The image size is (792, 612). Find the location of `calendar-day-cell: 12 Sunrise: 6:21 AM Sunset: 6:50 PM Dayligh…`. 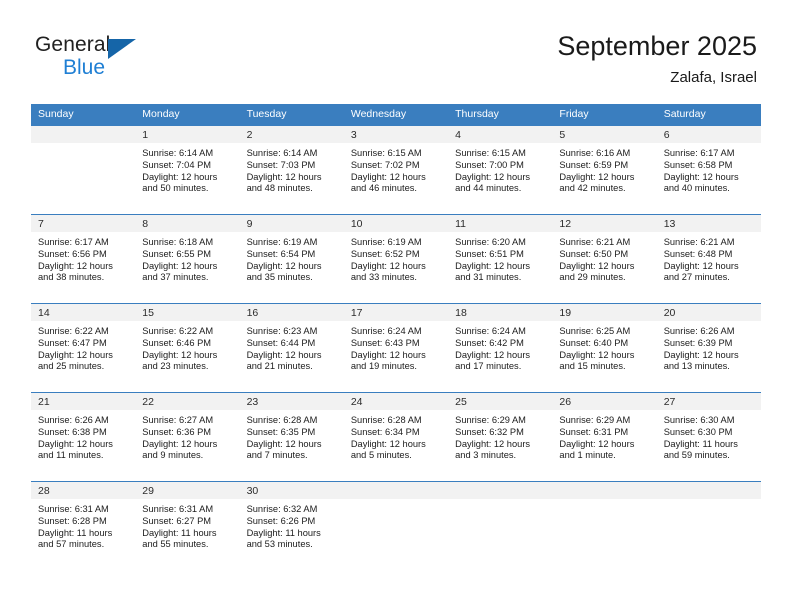

calendar-day-cell: 12 Sunrise: 6:21 AM Sunset: 6:50 PM Dayligh… is located at coordinates (604, 259).